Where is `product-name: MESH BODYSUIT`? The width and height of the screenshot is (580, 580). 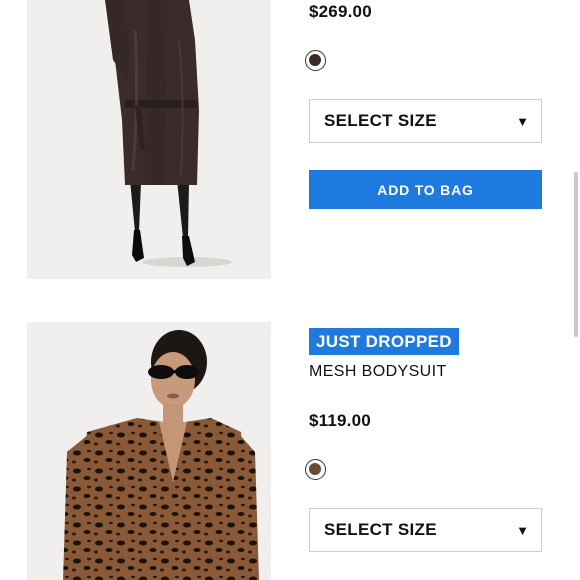 product-name: MESH BODYSUIT is located at coordinates (378, 372).